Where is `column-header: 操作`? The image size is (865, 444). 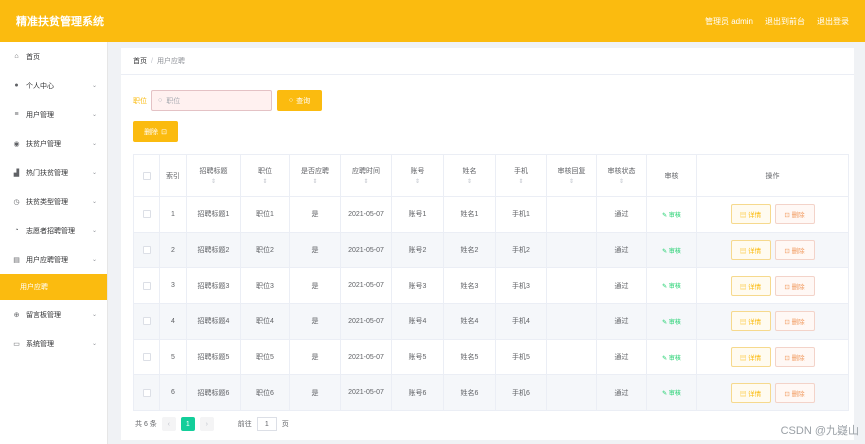
column-header: 操作 is located at coordinates (772, 175).